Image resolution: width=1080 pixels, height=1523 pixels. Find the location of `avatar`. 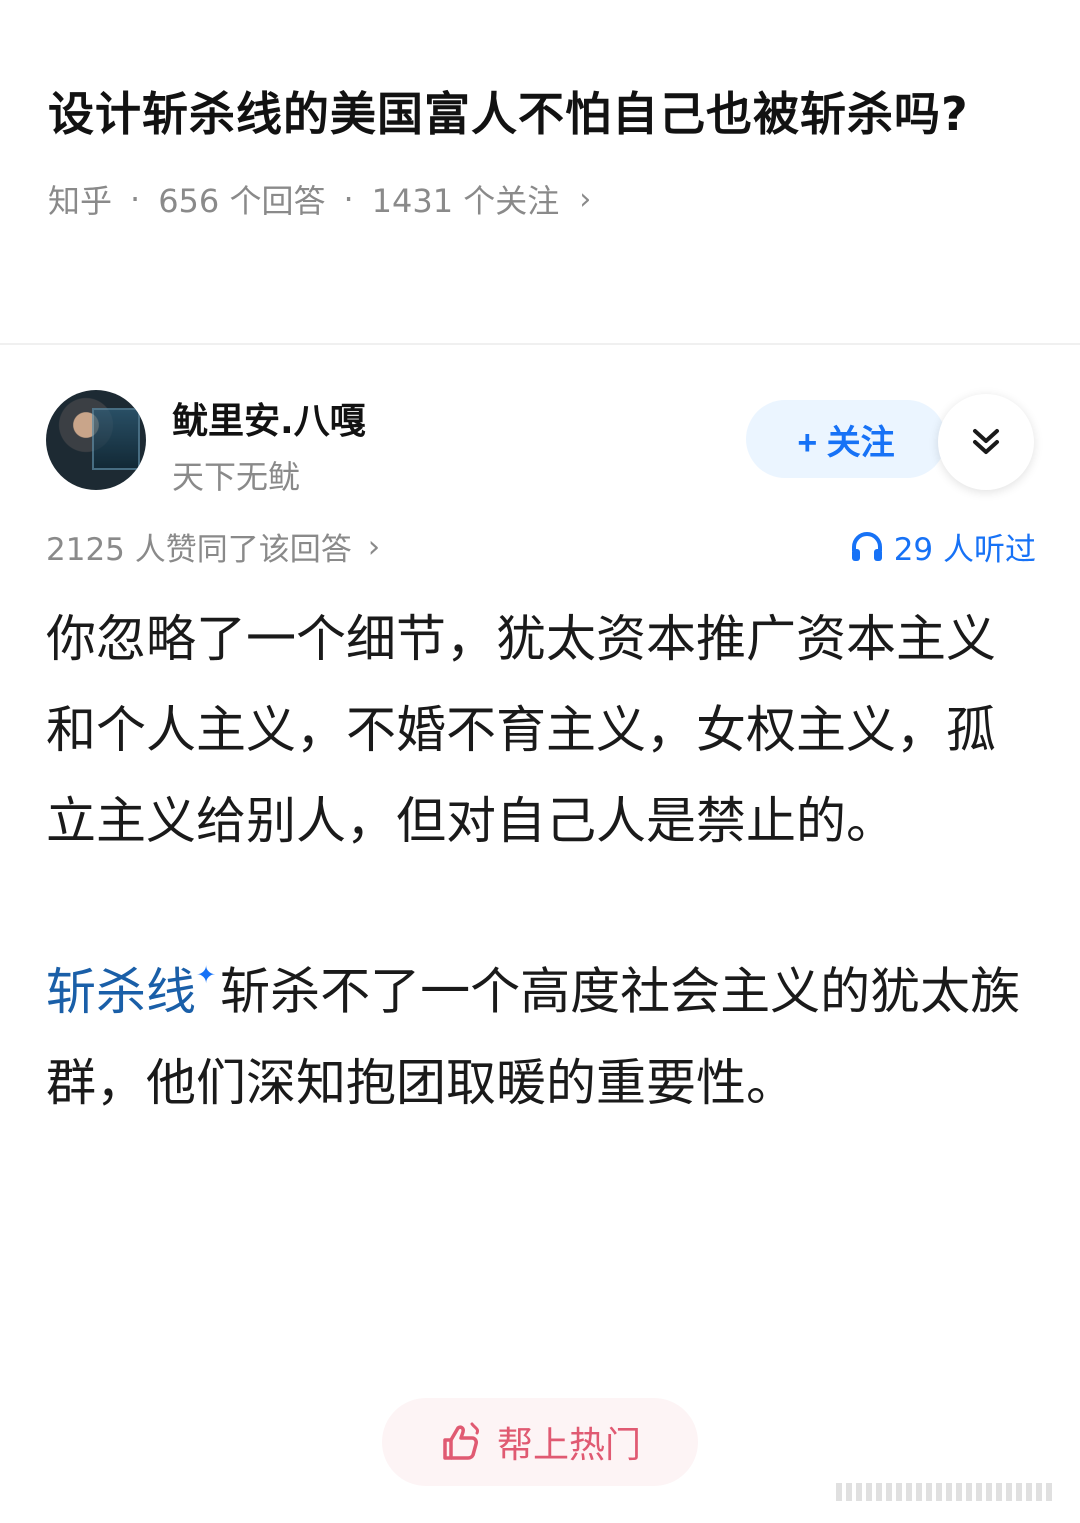

avatar is located at coordinates (96, 440).